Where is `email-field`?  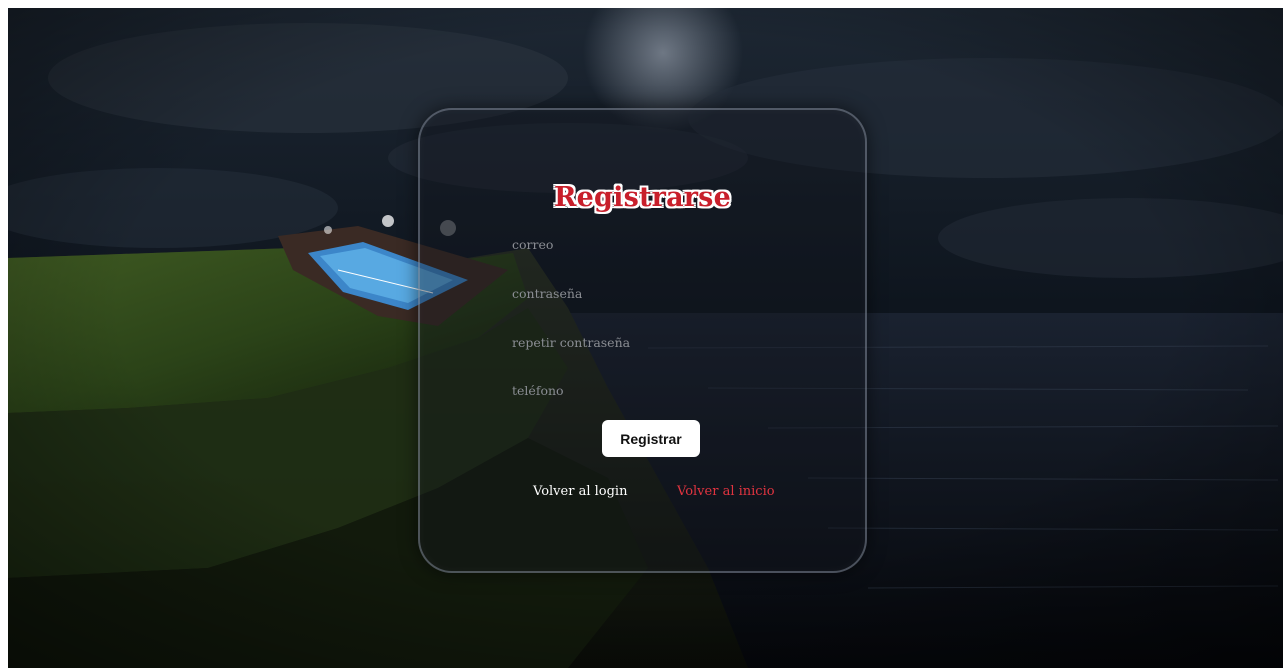
email-field is located at coordinates (642, 244).